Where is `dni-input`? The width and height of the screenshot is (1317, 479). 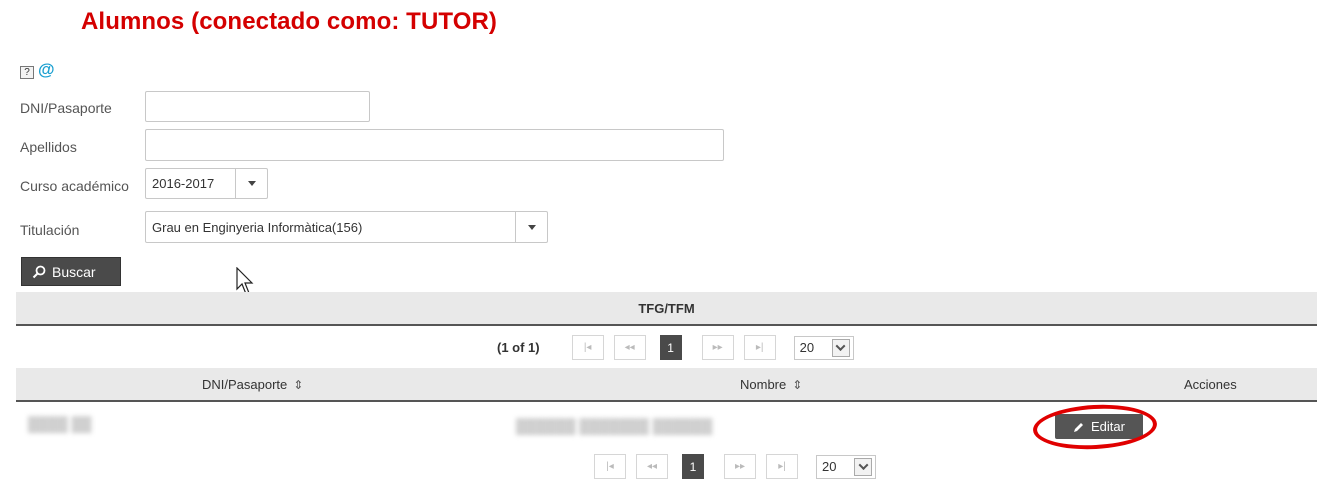 dni-input is located at coordinates (257, 106).